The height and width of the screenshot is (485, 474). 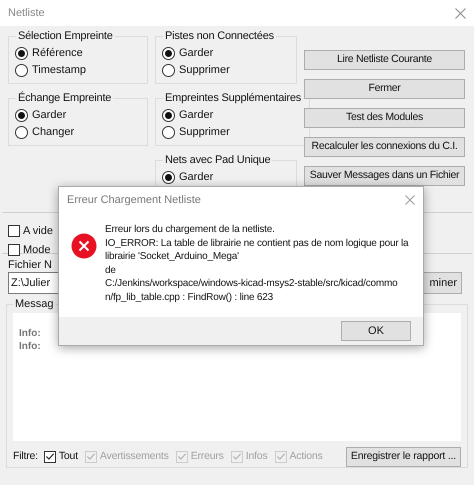 What do you see at coordinates (59, 70) in the screenshot?
I see `radio-label: Timestamp` at bounding box center [59, 70].